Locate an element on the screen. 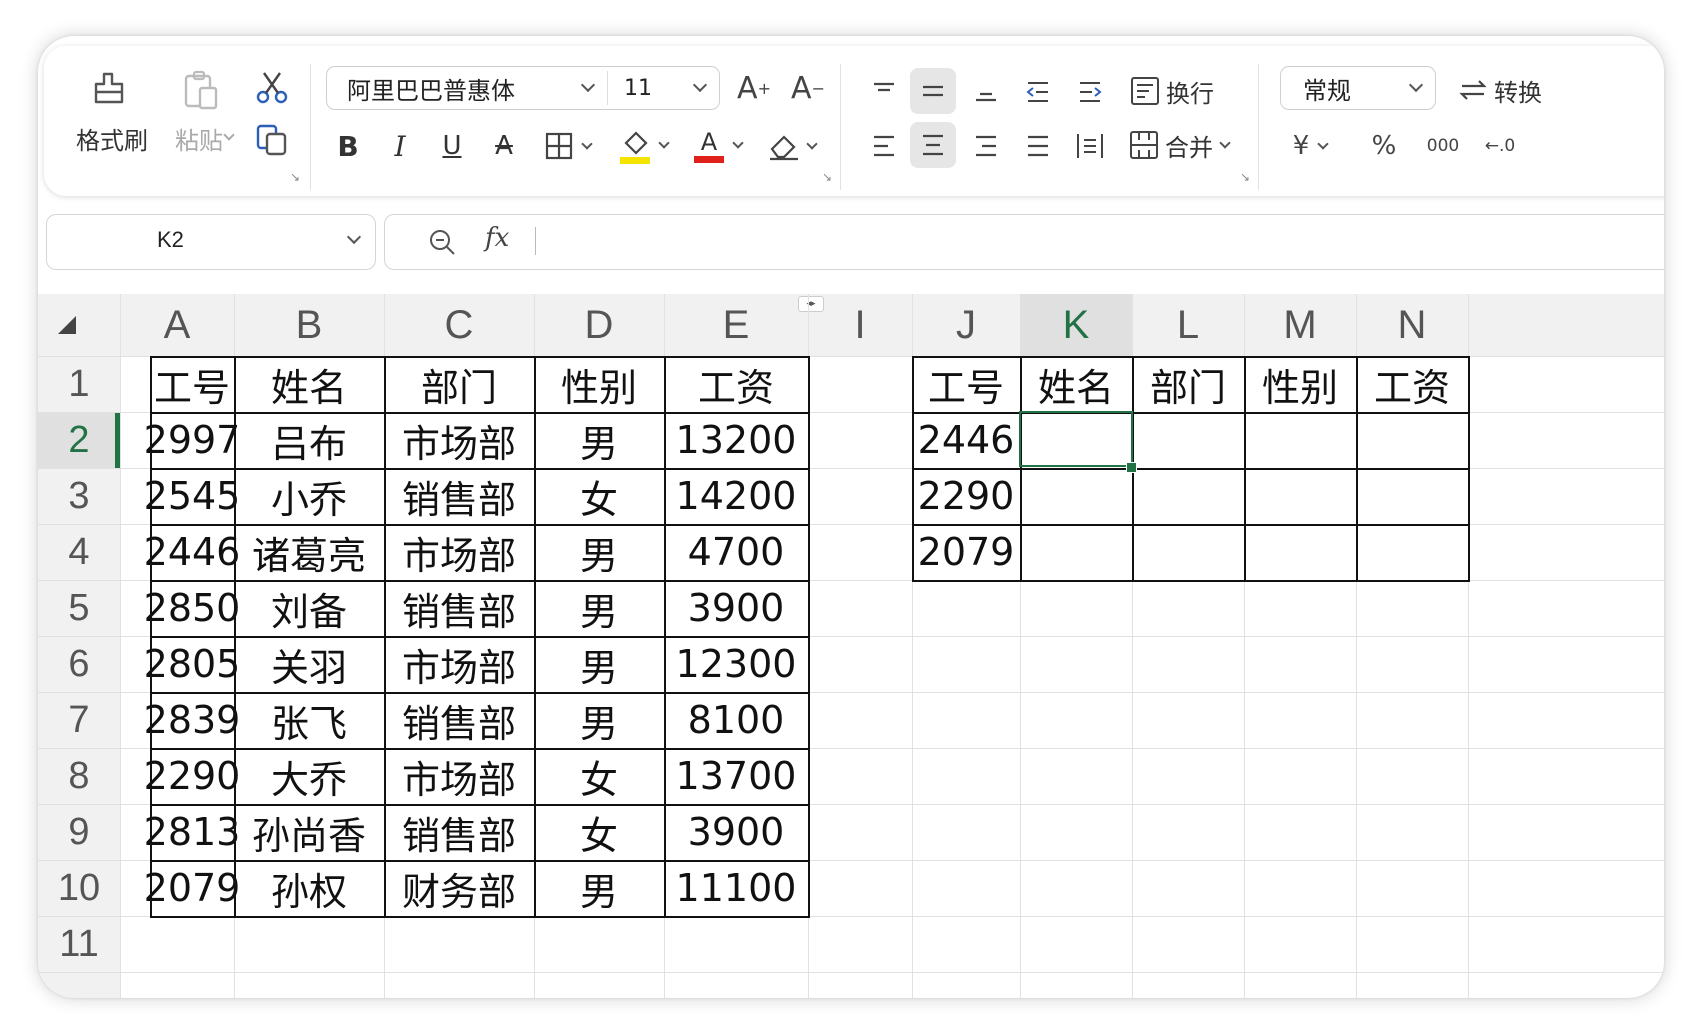  row-header-3: 3 is located at coordinates (79, 496).